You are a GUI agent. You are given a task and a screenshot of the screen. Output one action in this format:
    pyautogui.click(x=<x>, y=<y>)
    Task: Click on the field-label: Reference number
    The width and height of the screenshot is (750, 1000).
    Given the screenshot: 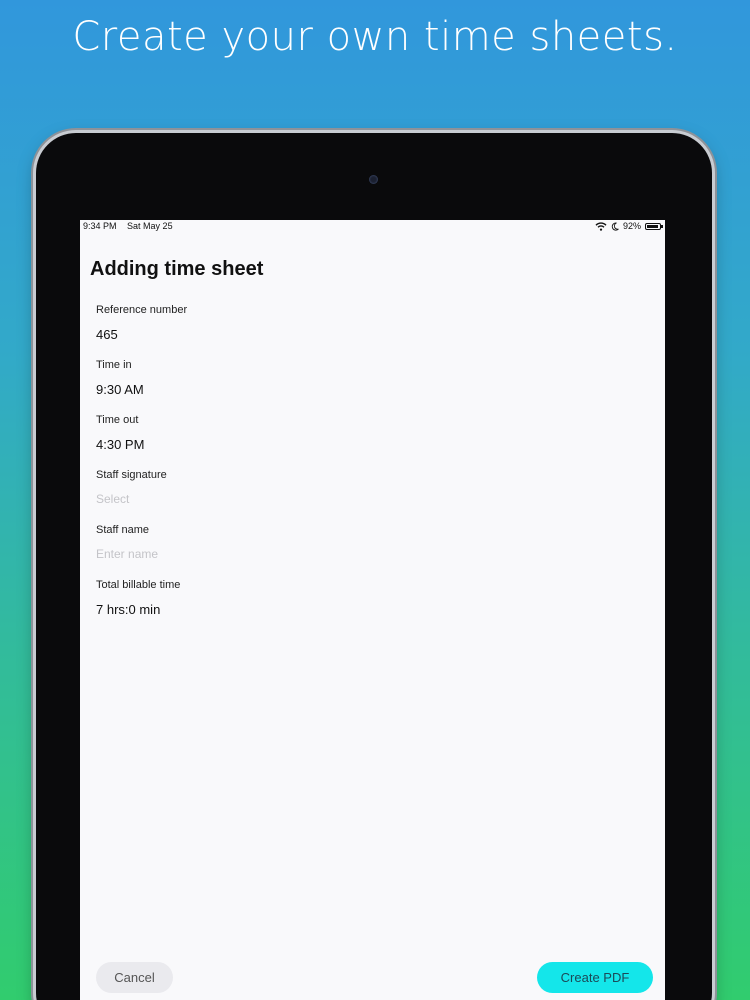 What is the action you would take?
    pyautogui.click(x=142, y=310)
    